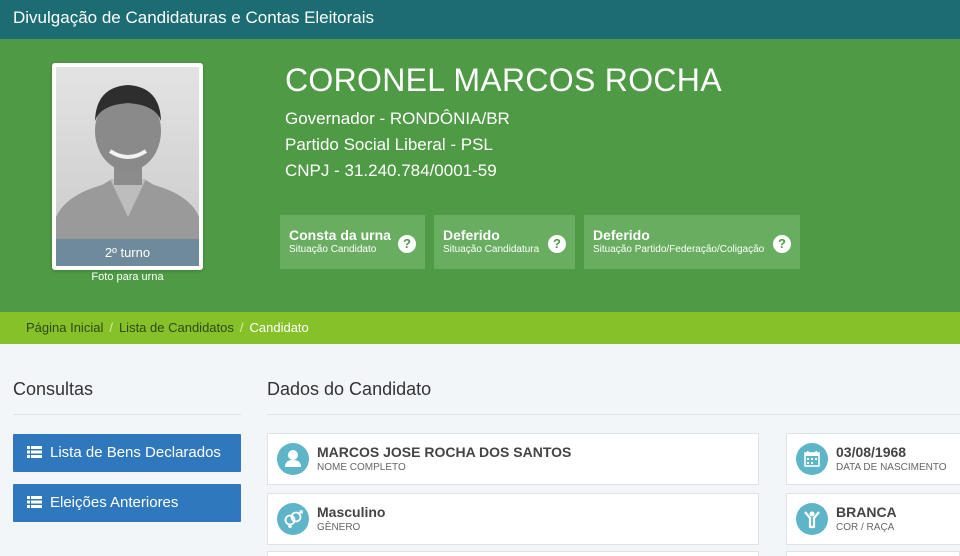 This screenshot has width=960, height=556. Describe the element at coordinates (865, 527) in the screenshot. I see `field-label: COR / RAÇA` at that location.